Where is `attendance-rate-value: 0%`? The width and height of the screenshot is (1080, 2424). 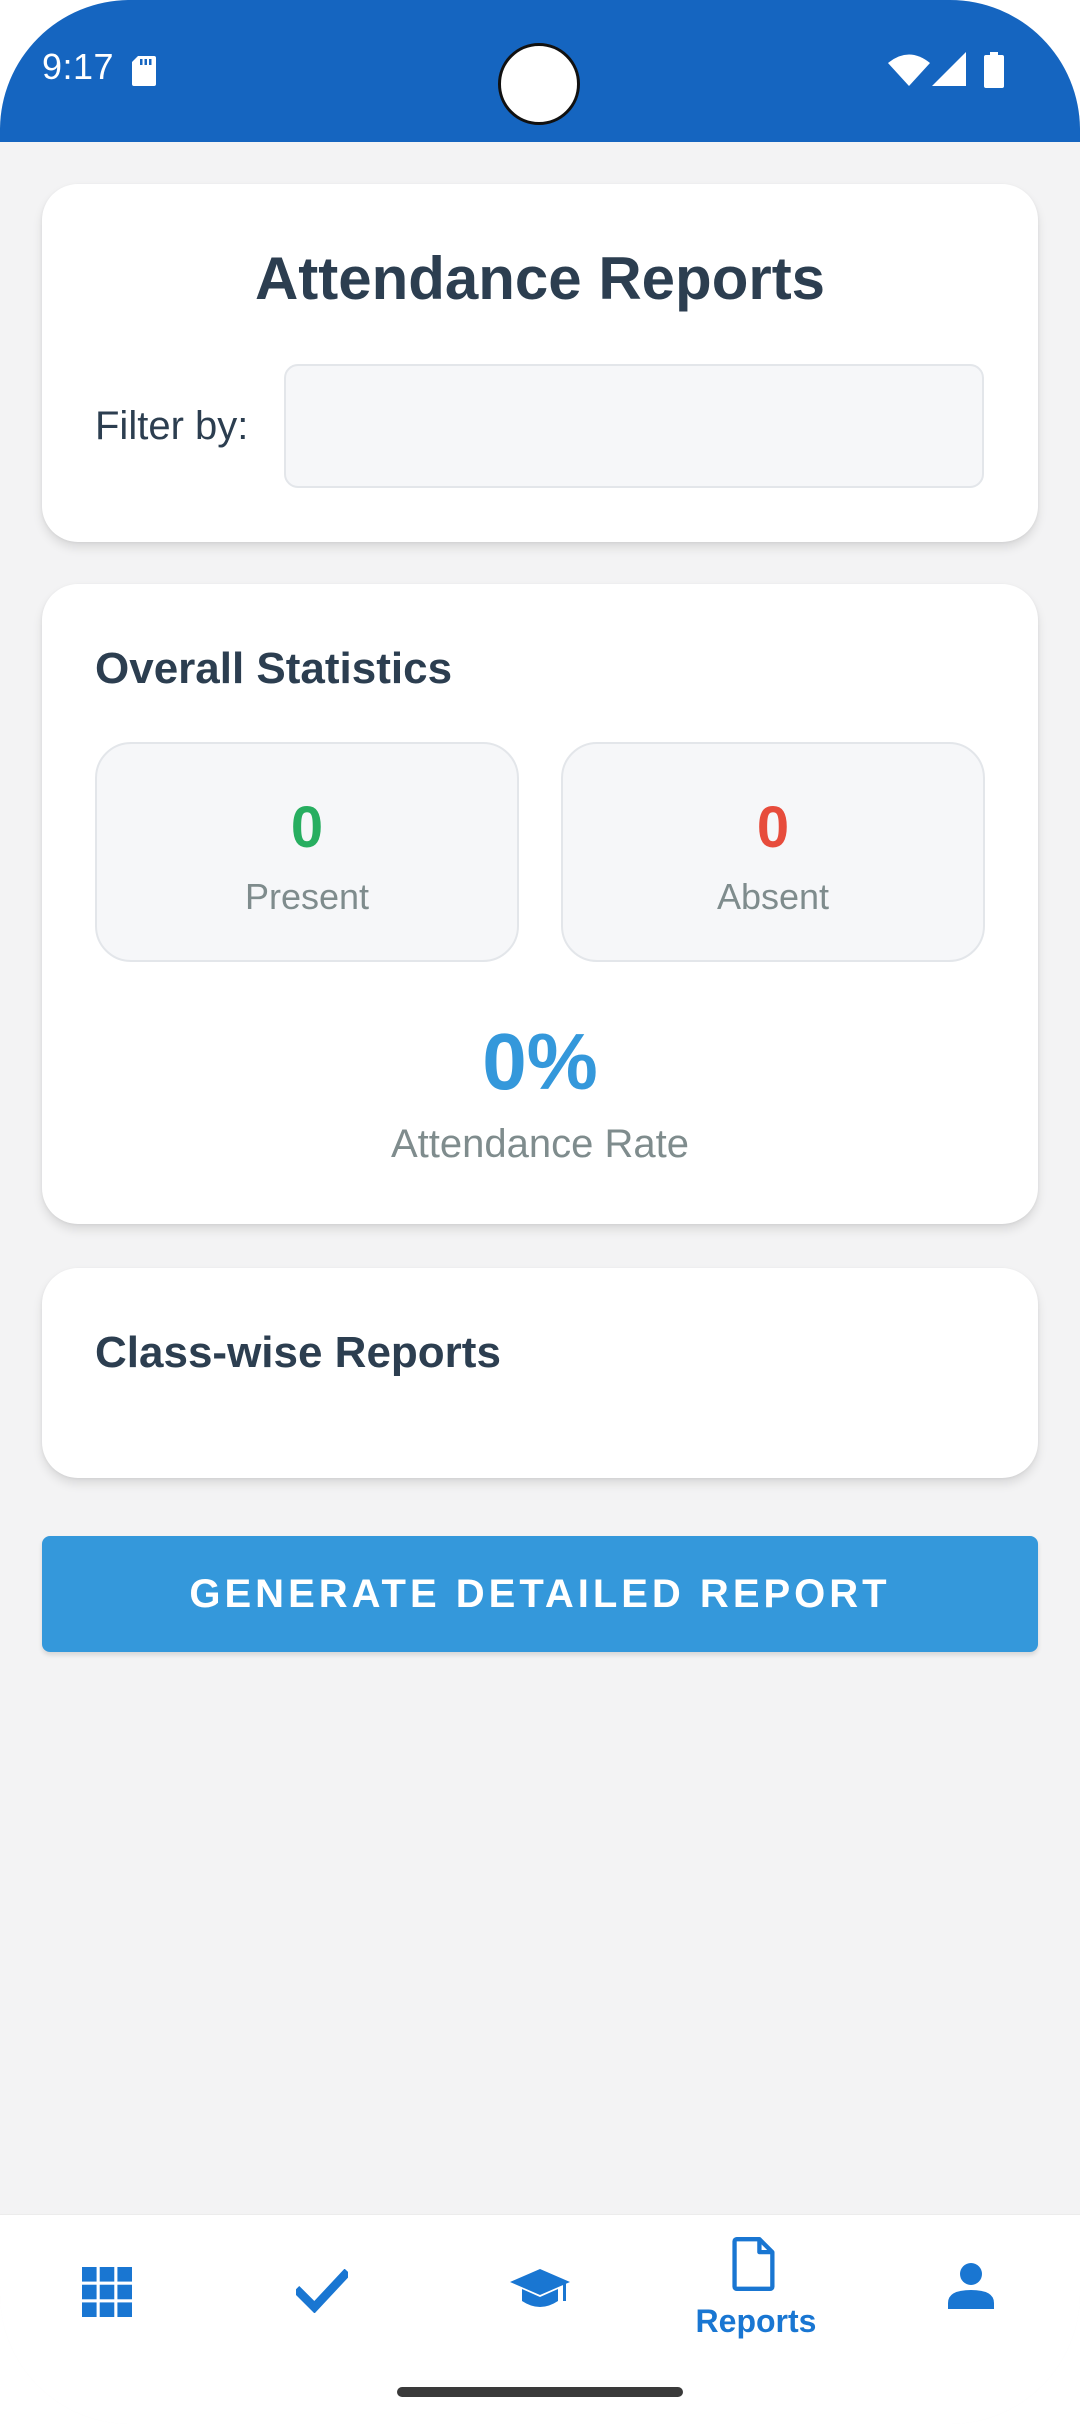 attendance-rate-value: 0% is located at coordinates (540, 1061).